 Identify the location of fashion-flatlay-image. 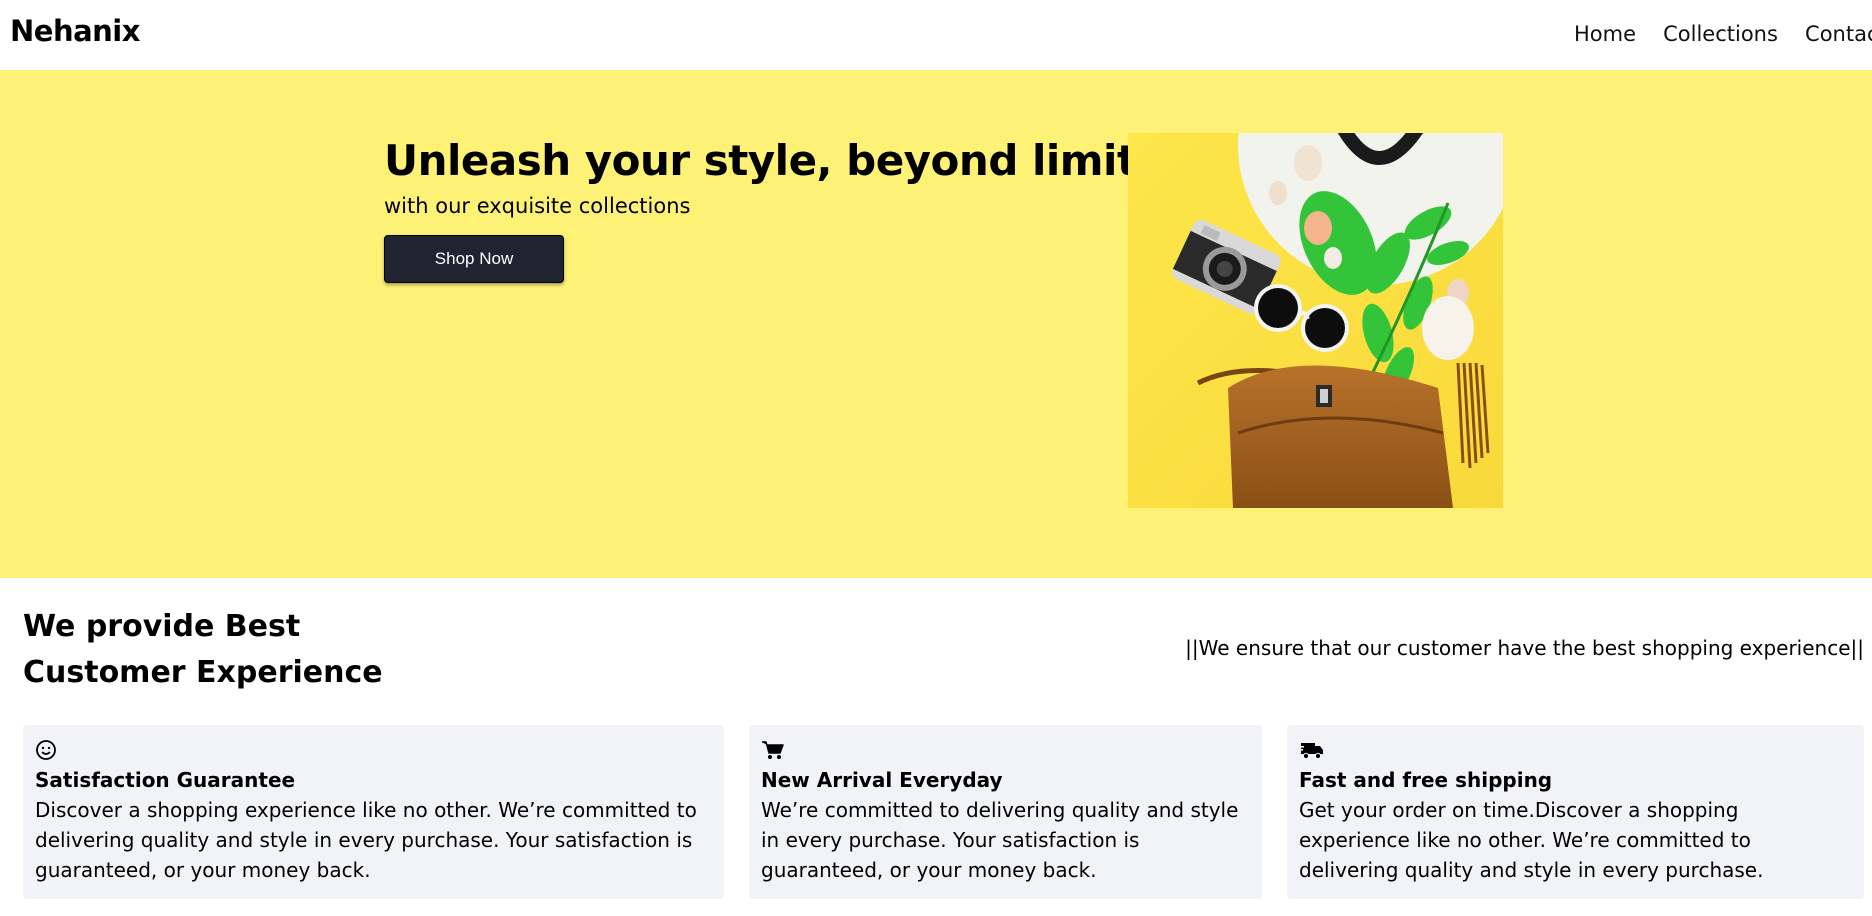
(1315, 320).